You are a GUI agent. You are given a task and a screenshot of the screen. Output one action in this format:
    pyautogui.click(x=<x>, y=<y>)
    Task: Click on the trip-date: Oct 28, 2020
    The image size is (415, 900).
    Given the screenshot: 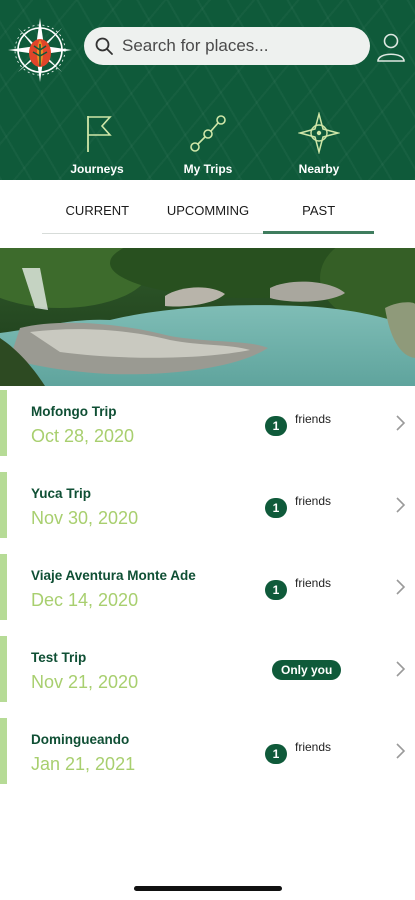 What is the action you would take?
    pyautogui.click(x=83, y=436)
    